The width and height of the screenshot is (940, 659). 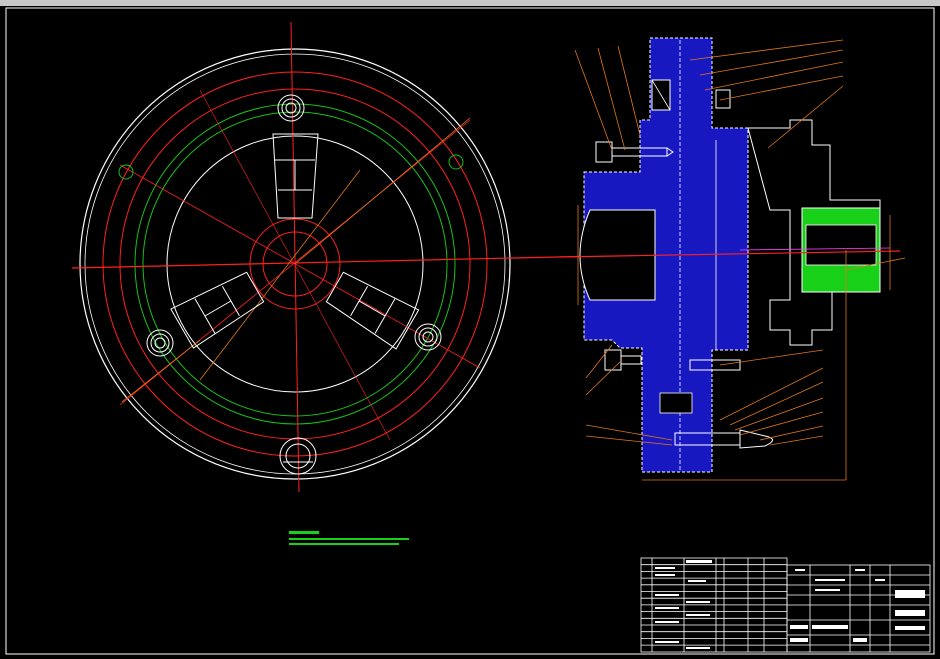 What do you see at coordinates (714, 605) in the screenshot?
I see `parts-list-table` at bounding box center [714, 605].